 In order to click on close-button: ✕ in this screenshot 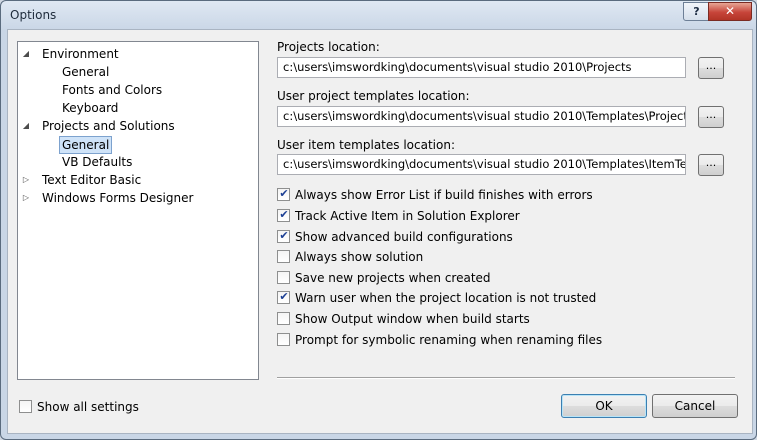, I will do `click(730, 11)`.